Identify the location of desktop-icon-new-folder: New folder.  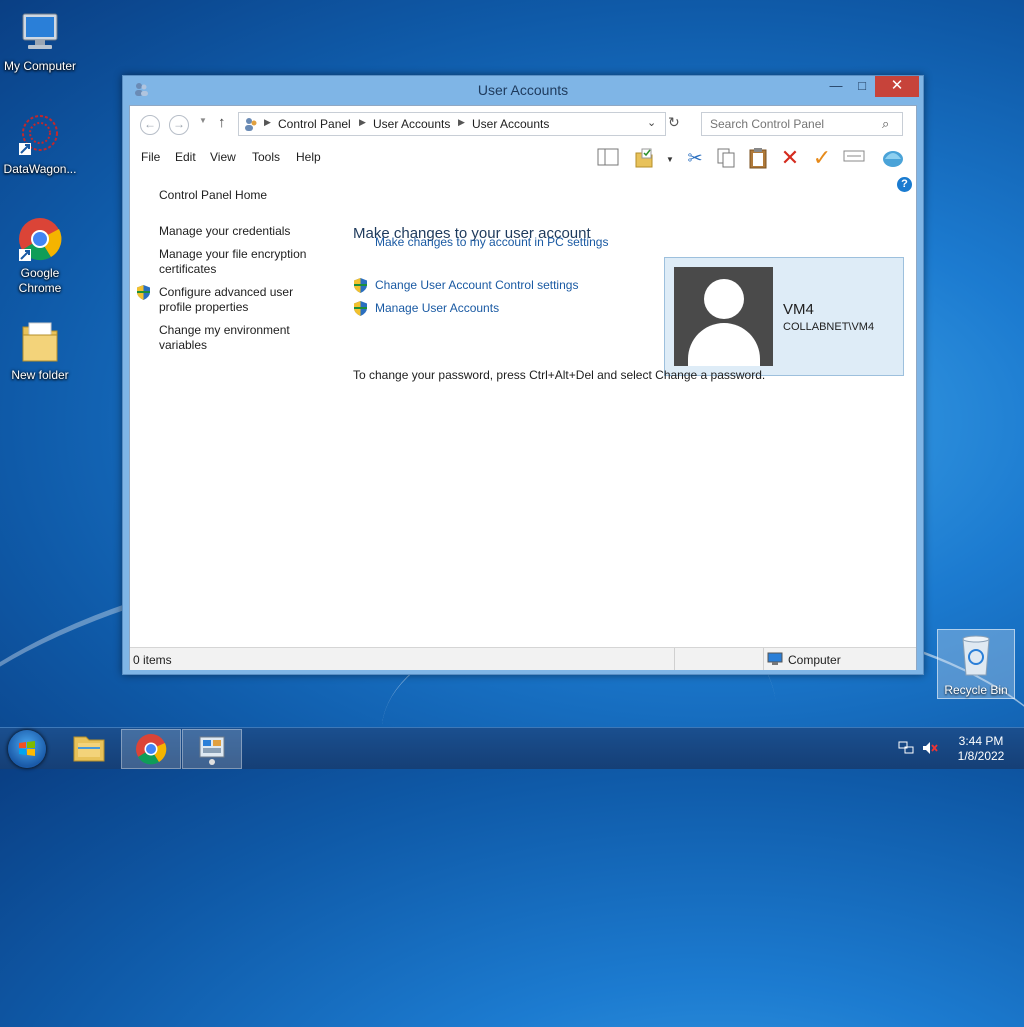
(40, 351).